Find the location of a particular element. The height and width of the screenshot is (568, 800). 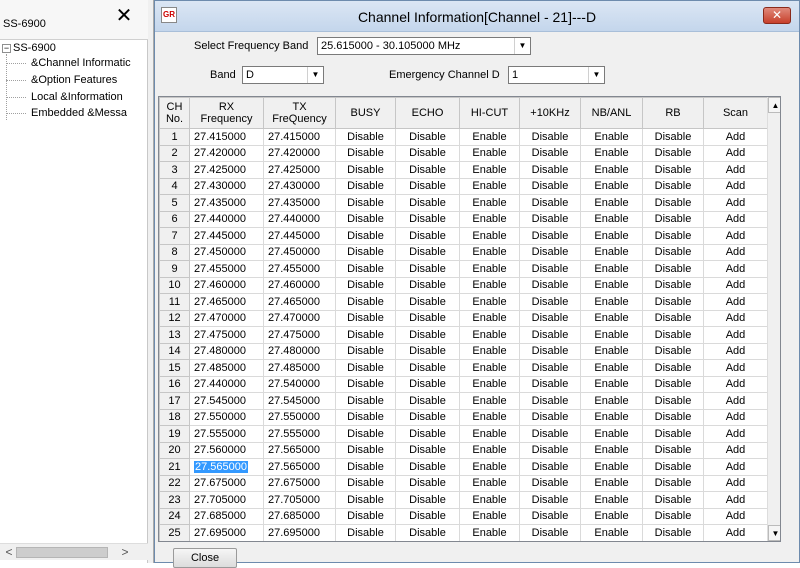

scrollbar-thumb is located at coordinates (62, 552).